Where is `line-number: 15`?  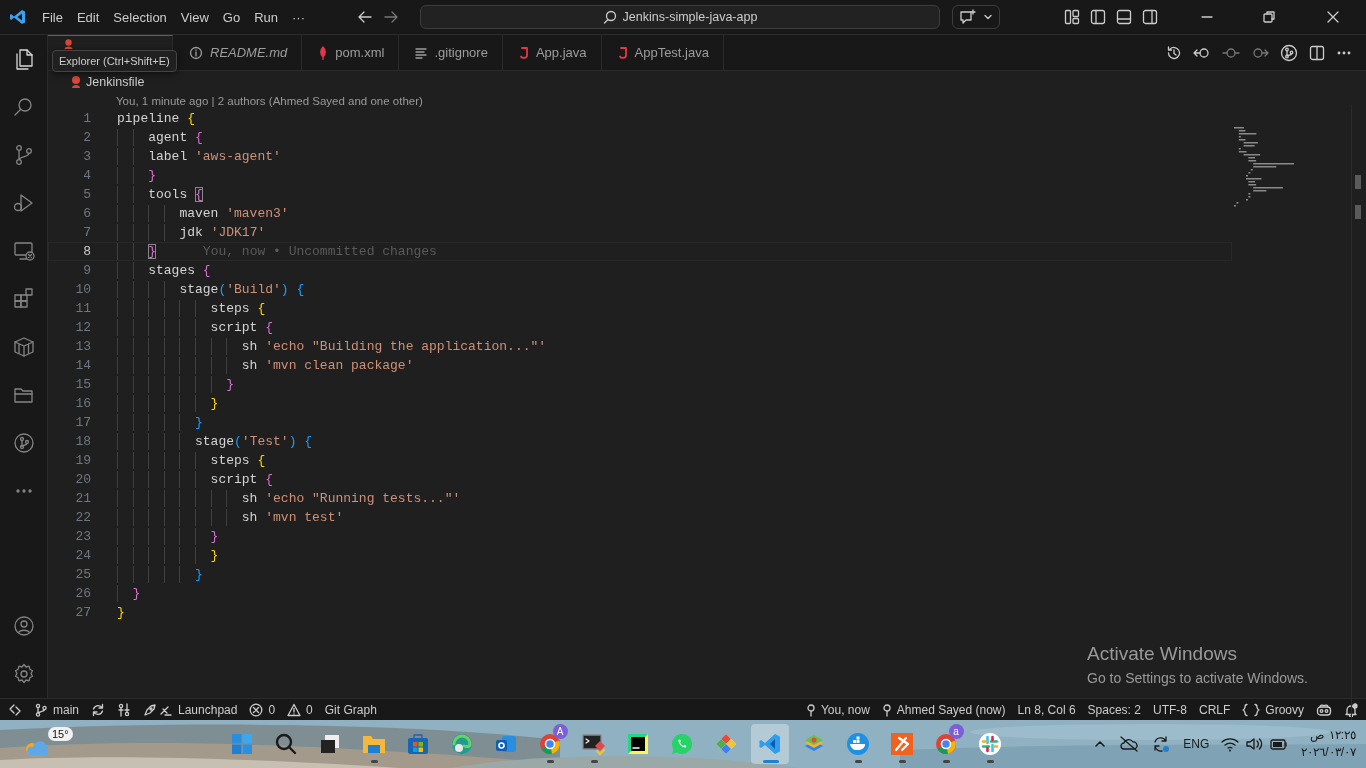 line-number: 15 is located at coordinates (82, 384).